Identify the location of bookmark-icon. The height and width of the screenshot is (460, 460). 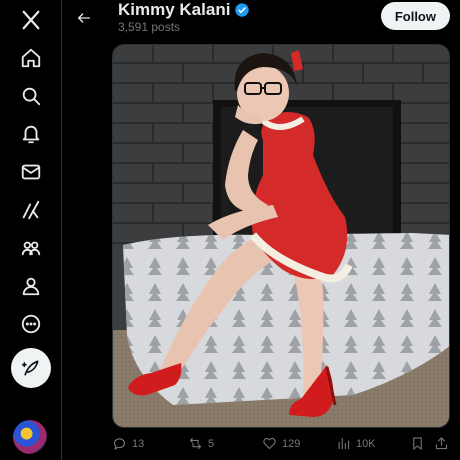
(417, 443).